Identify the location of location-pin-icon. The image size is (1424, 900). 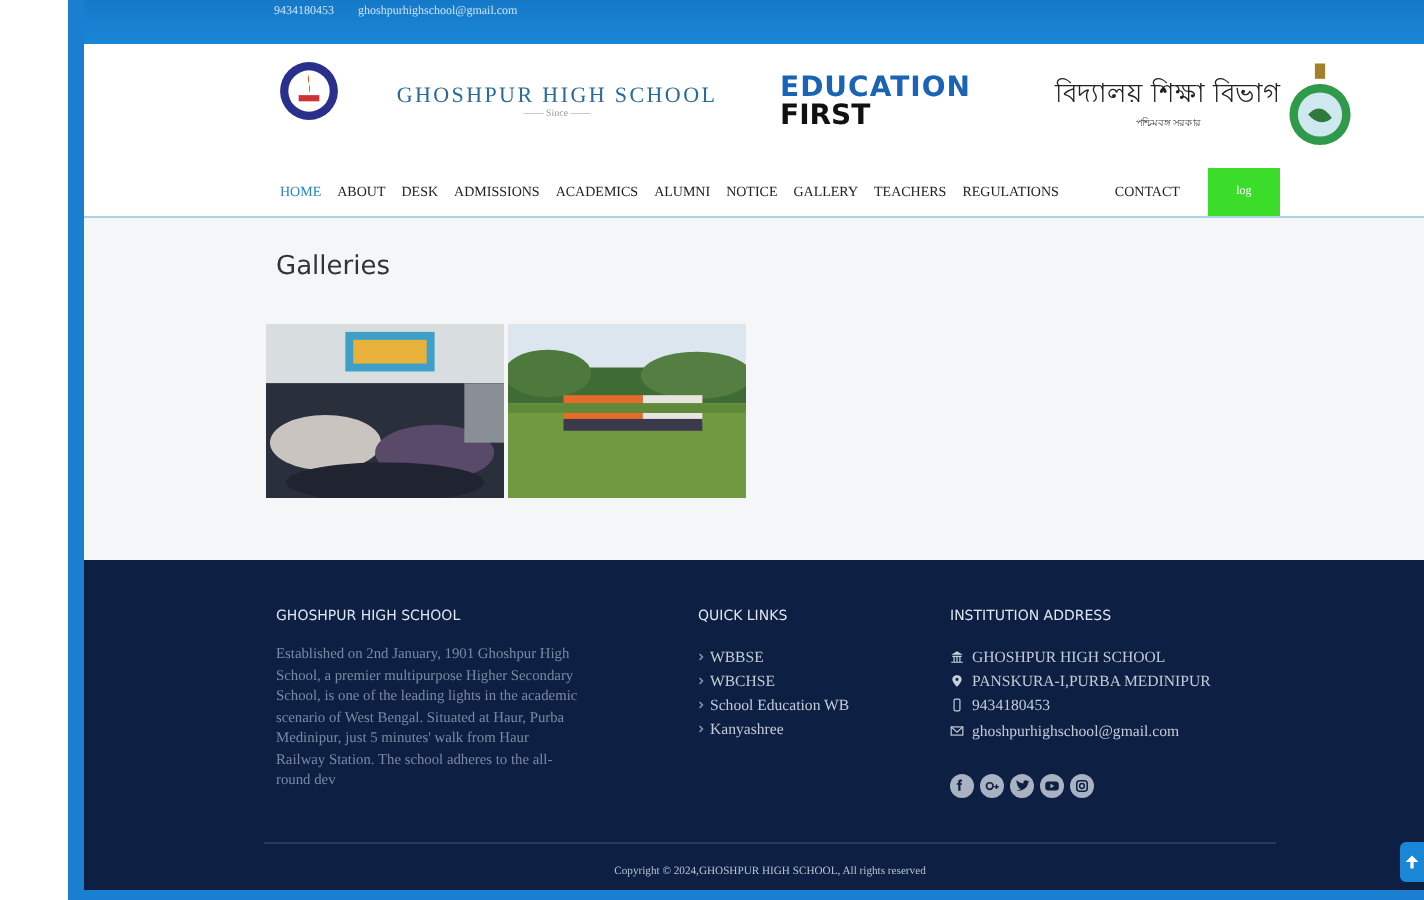
(957, 681).